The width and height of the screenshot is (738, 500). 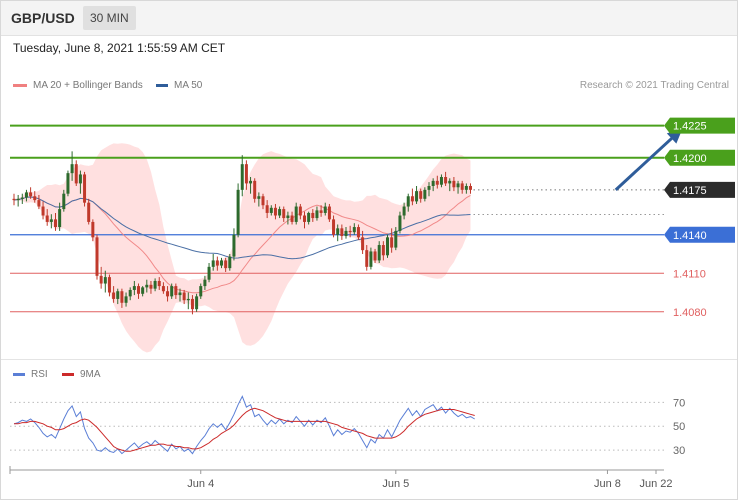 What do you see at coordinates (679, 427) in the screenshot?
I see `rsi-tick-label-1: 50` at bounding box center [679, 427].